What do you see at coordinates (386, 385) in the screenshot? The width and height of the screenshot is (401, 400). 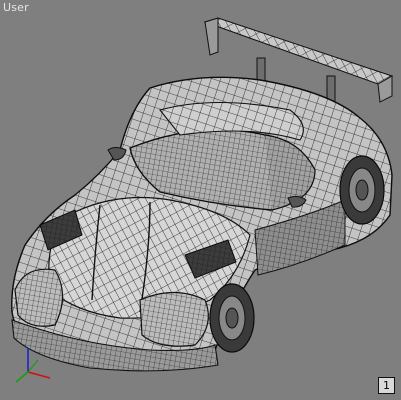 I see `viewport-number-badge: 1` at bounding box center [386, 385].